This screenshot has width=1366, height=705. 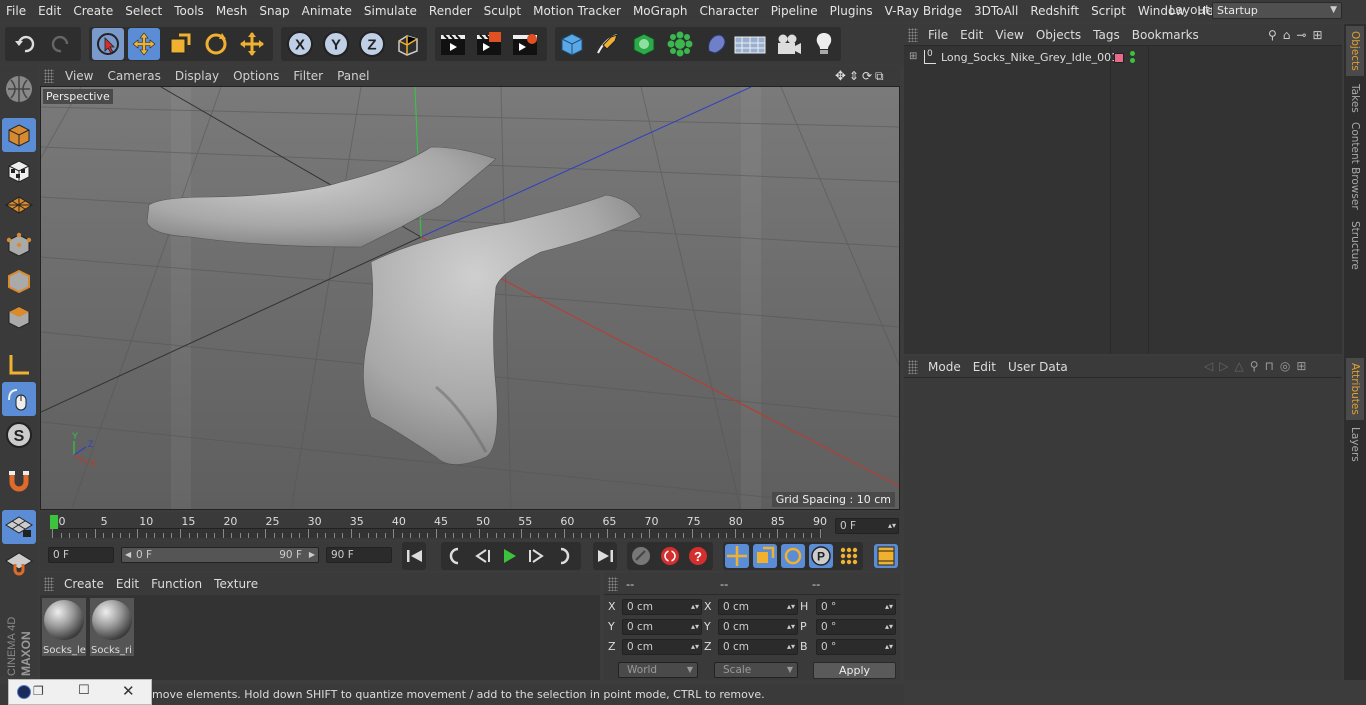 I want to click on back-arrow-icon: ◁, so click(x=1208, y=366).